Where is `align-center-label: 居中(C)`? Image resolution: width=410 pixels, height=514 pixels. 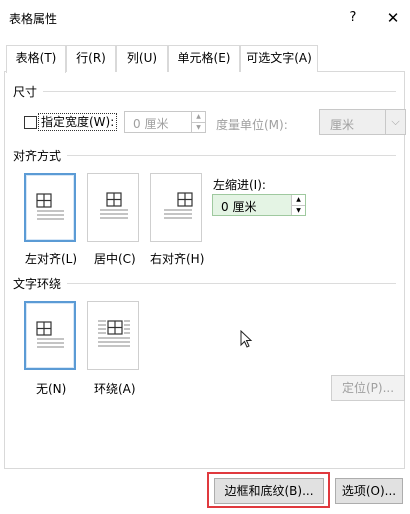
align-center-label: 居中(C) is located at coordinates (115, 258).